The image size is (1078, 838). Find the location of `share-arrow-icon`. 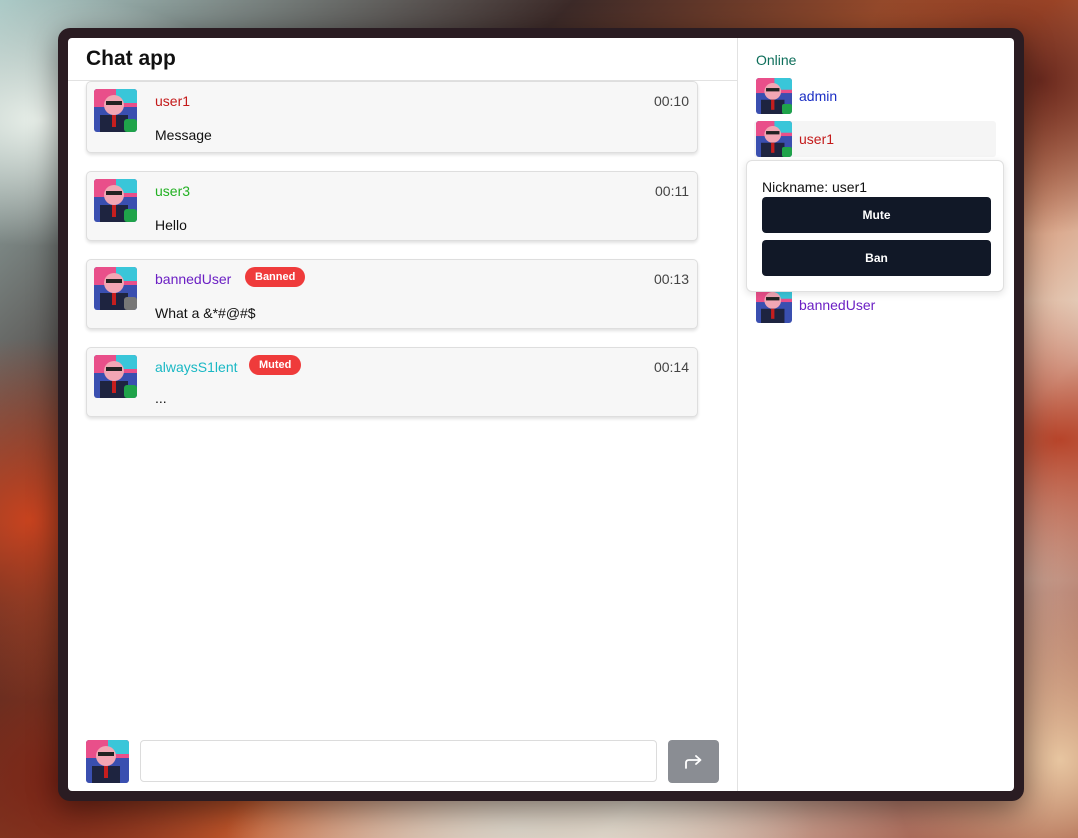

share-arrow-icon is located at coordinates (692, 761).